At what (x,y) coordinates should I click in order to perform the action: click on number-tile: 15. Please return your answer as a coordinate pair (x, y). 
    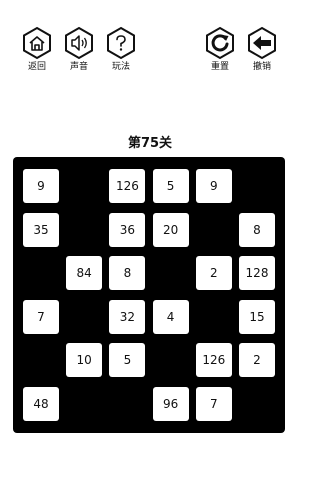
    Looking at the image, I should click on (257, 316).